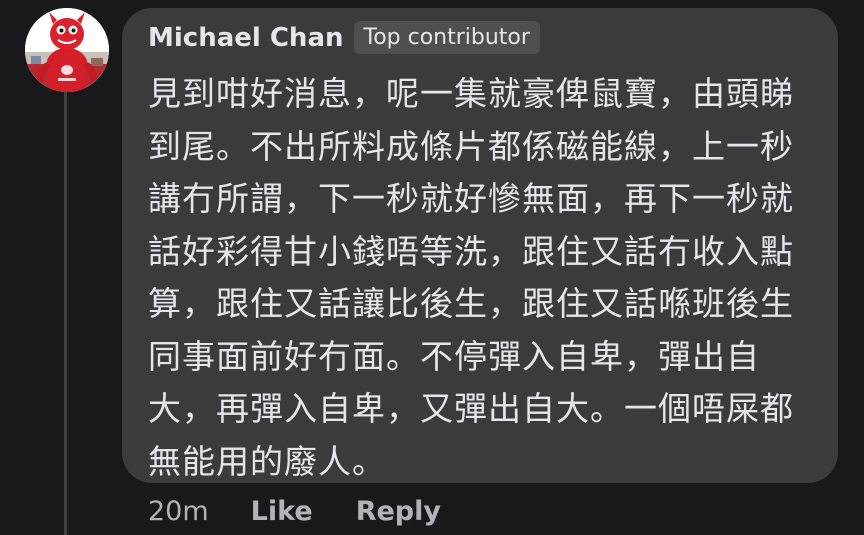 Image resolution: width=864 pixels, height=535 pixels. Describe the element at coordinates (267, 461) in the screenshot. I see `comment-line: 無能用的廢人。` at that location.